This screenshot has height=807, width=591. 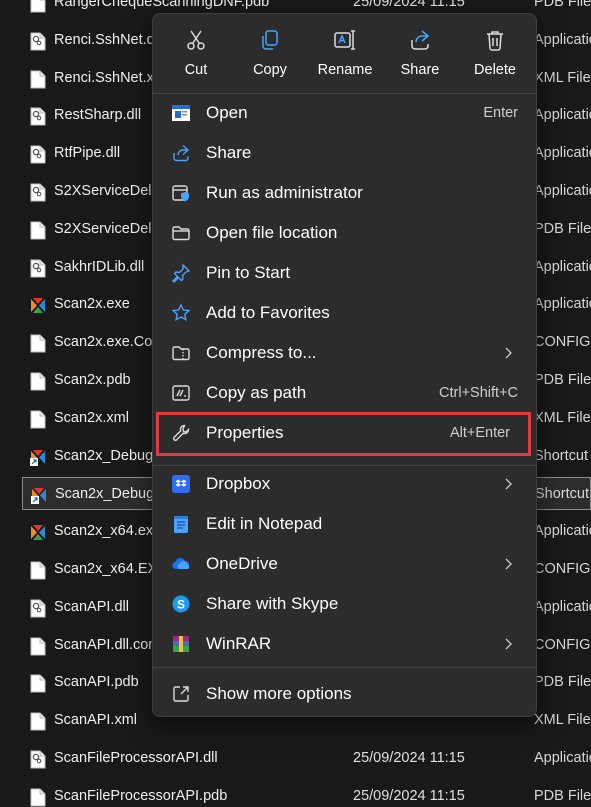 I want to click on file-name: ScanAPI.dll.con, so click(x=105, y=644).